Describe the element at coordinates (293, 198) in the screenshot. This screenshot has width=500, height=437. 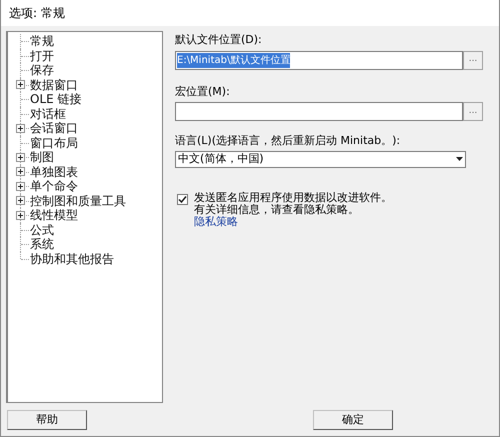
I see `checkbox-label: 发送匿名应用程序使用数据以改进软件。` at that location.